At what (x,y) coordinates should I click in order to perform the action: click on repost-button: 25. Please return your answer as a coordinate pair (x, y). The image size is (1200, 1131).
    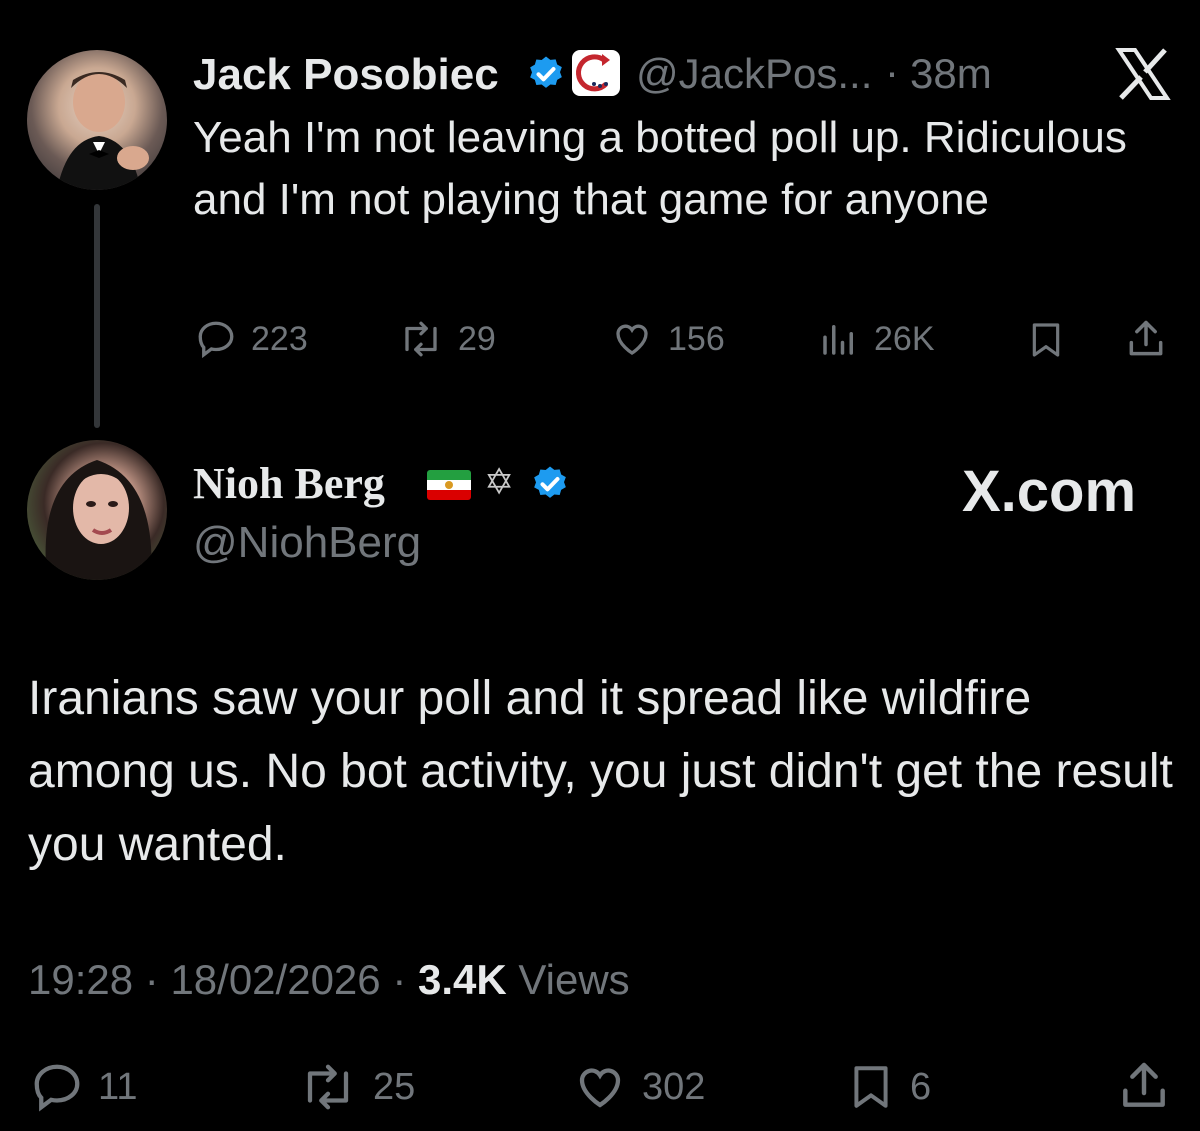
    Looking at the image, I should click on (356, 1087).